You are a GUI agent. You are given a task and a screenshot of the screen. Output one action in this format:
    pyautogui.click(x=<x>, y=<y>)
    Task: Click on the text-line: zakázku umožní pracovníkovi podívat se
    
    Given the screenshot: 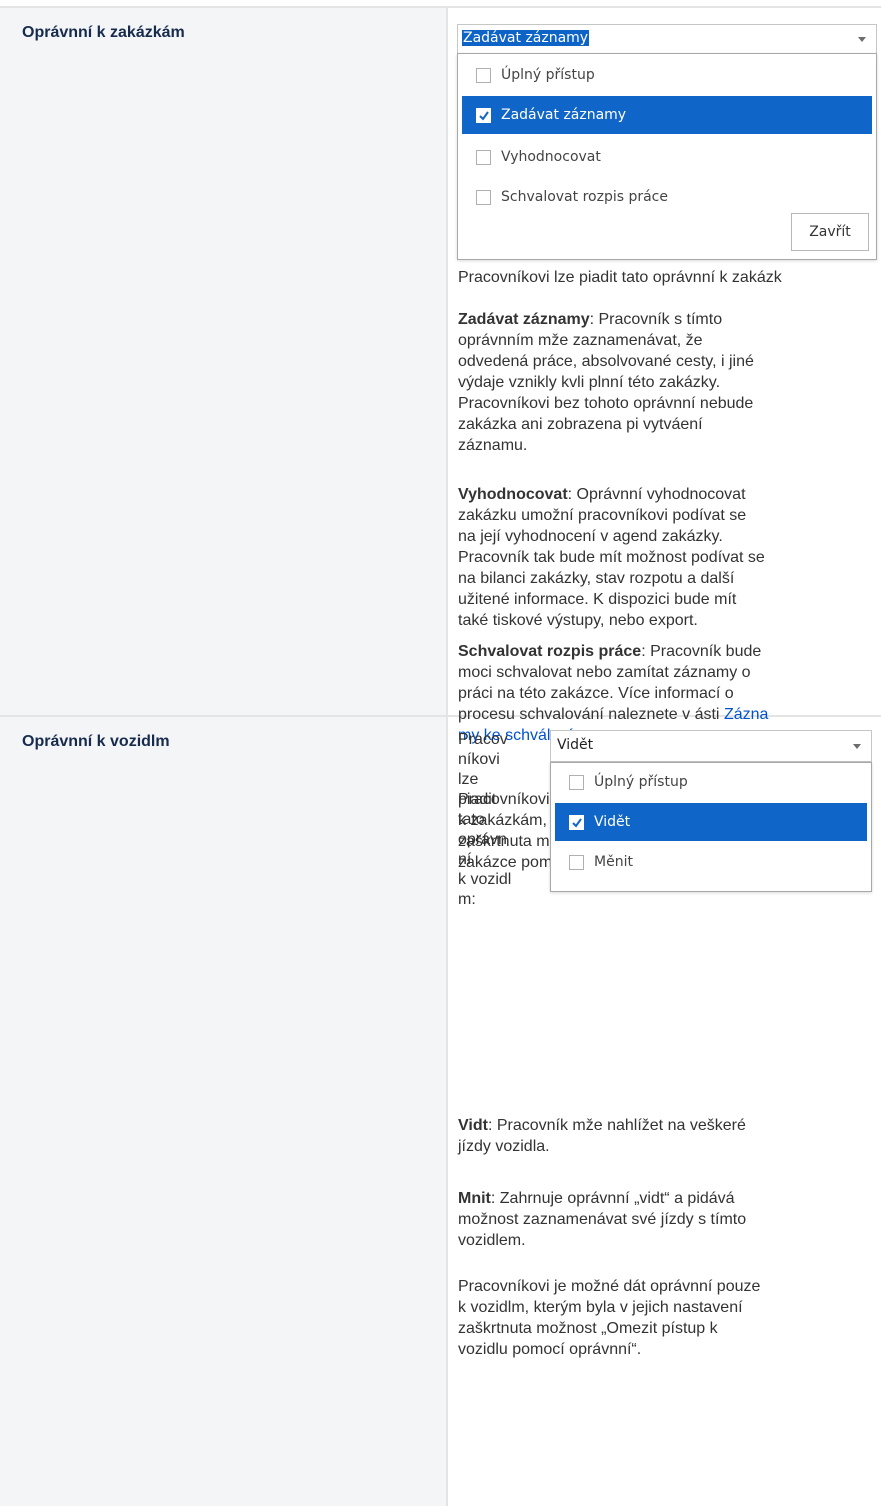 What is the action you would take?
    pyautogui.click(x=602, y=515)
    